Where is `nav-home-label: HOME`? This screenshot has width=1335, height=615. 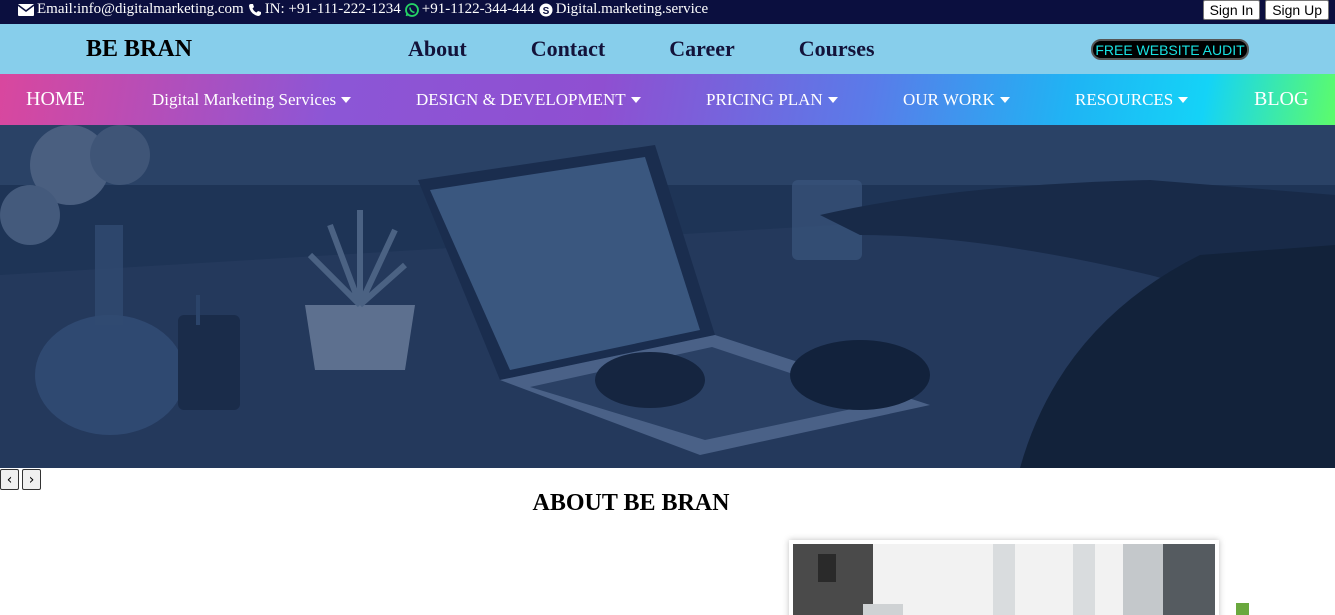
nav-home-label: HOME is located at coordinates (55, 99).